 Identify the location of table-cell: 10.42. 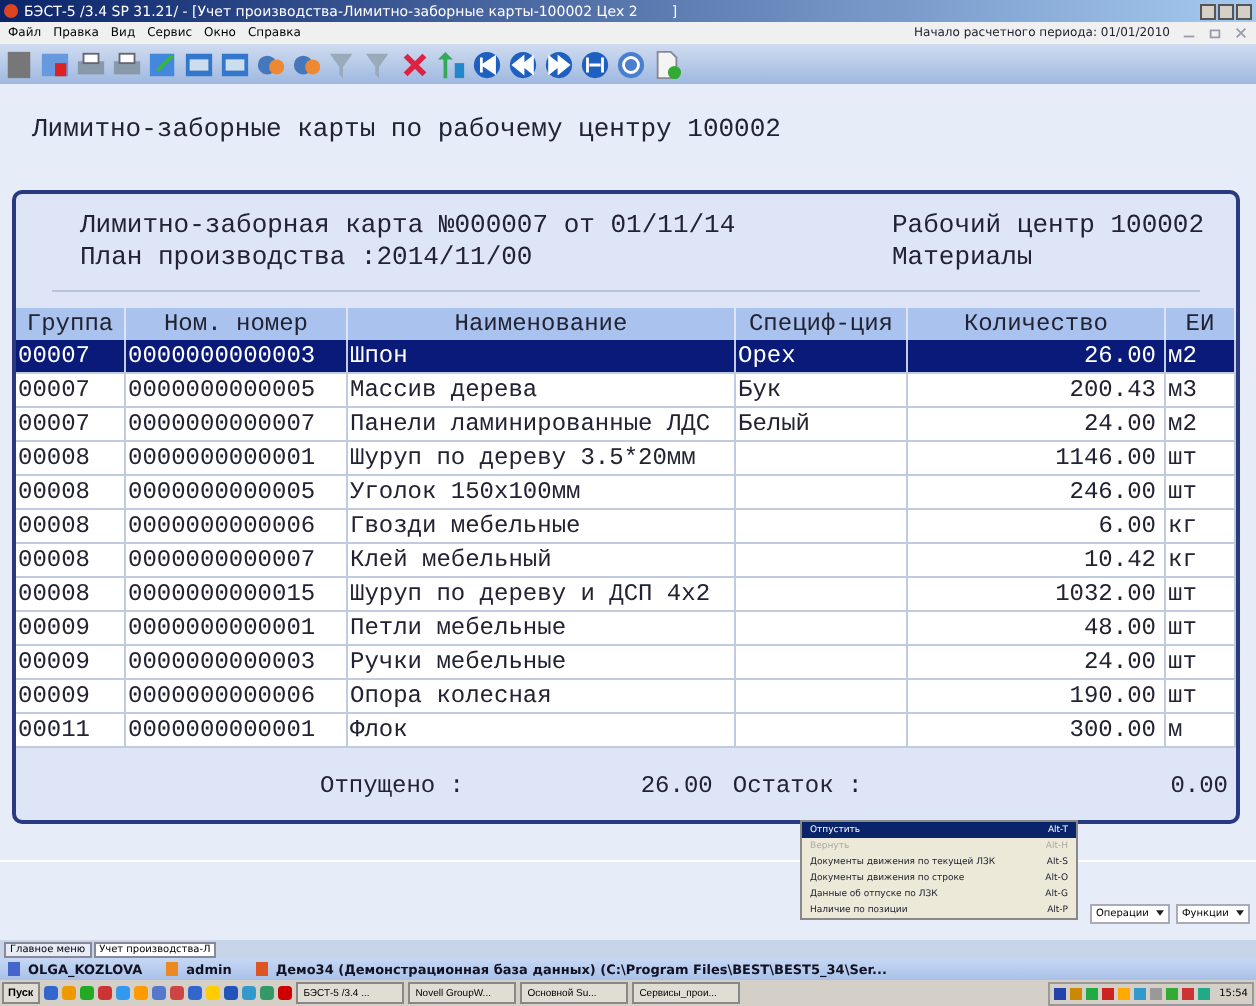
(1036, 560).